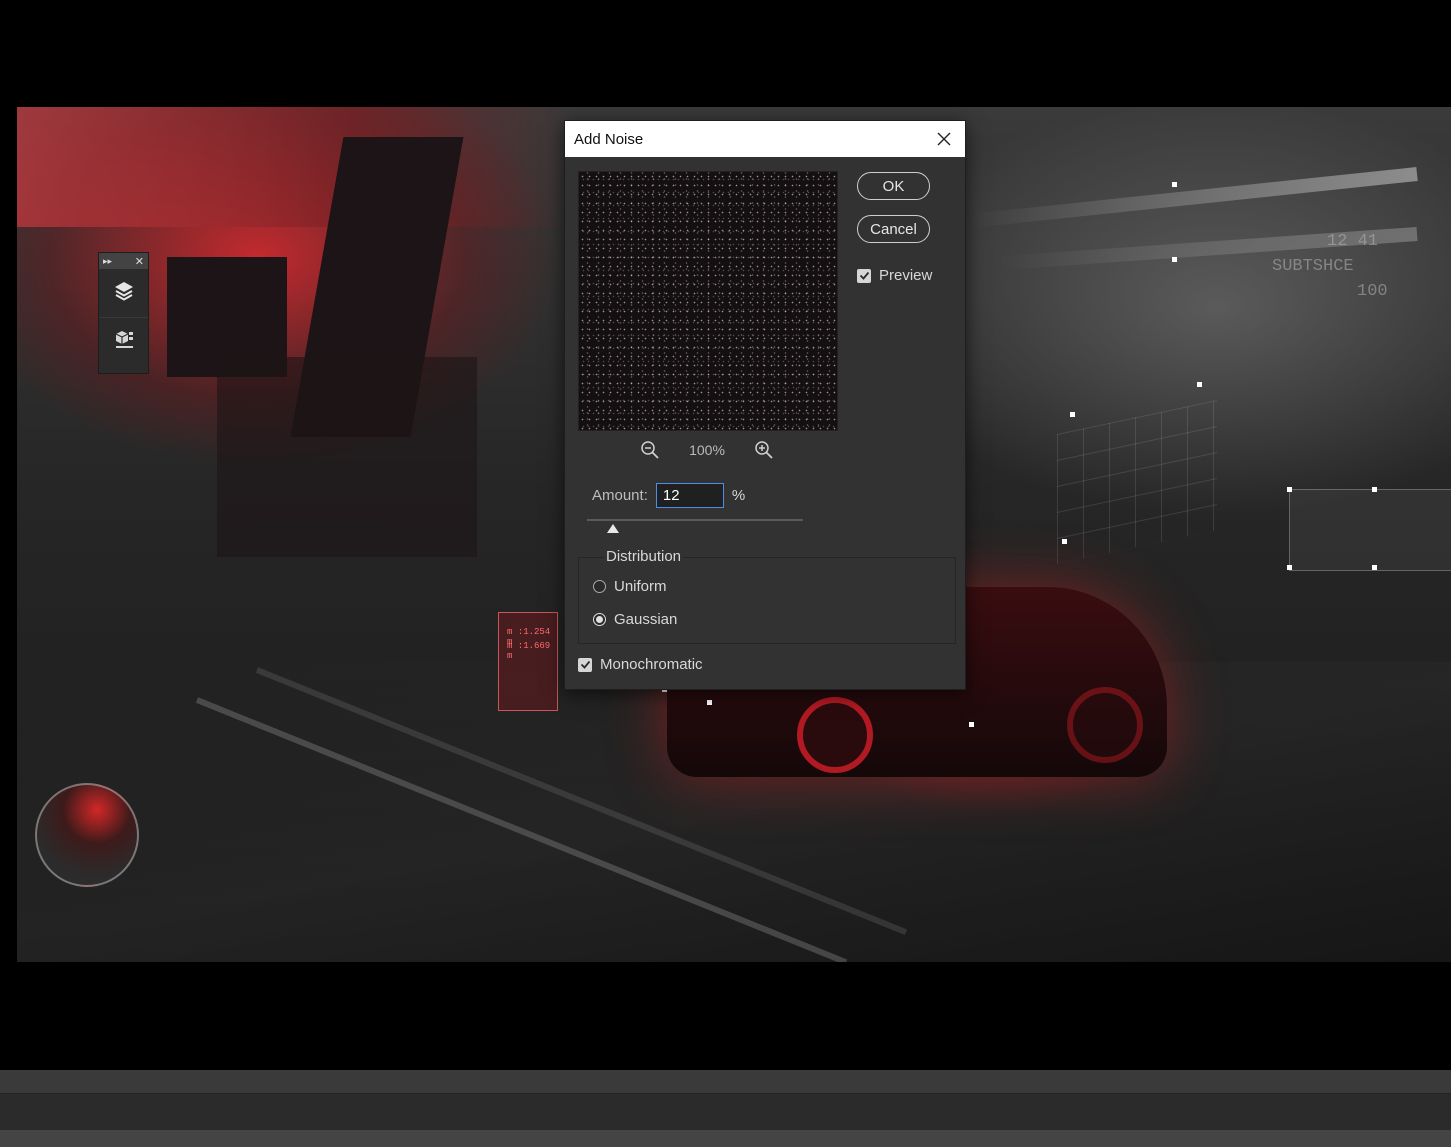 Image resolution: width=1451 pixels, height=1147 pixels. I want to click on uniform-radio, so click(599, 586).